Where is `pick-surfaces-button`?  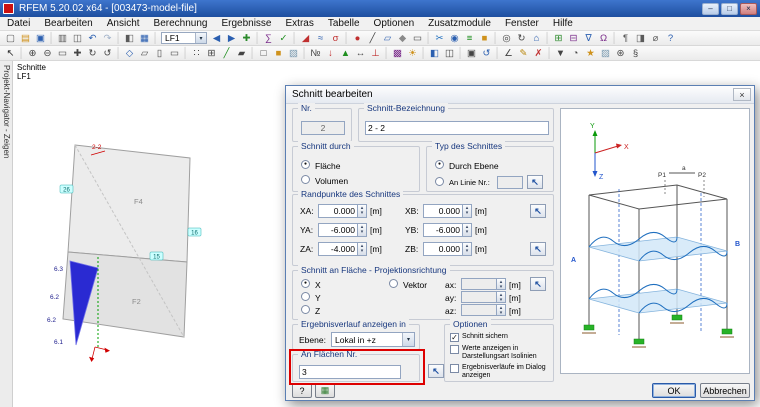
pick-surfaces-button is located at coordinates (436, 371).